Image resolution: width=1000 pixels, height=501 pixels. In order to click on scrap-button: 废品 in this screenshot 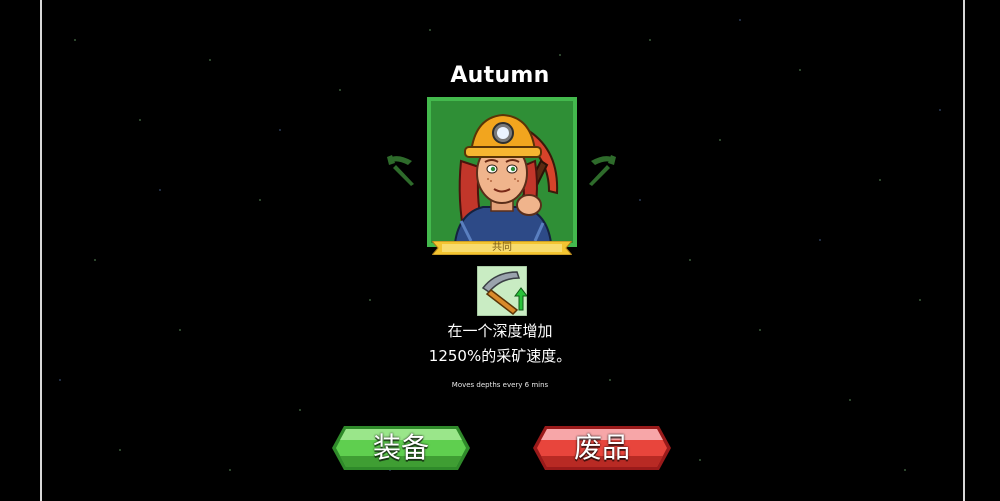, I will do `click(602, 449)`.